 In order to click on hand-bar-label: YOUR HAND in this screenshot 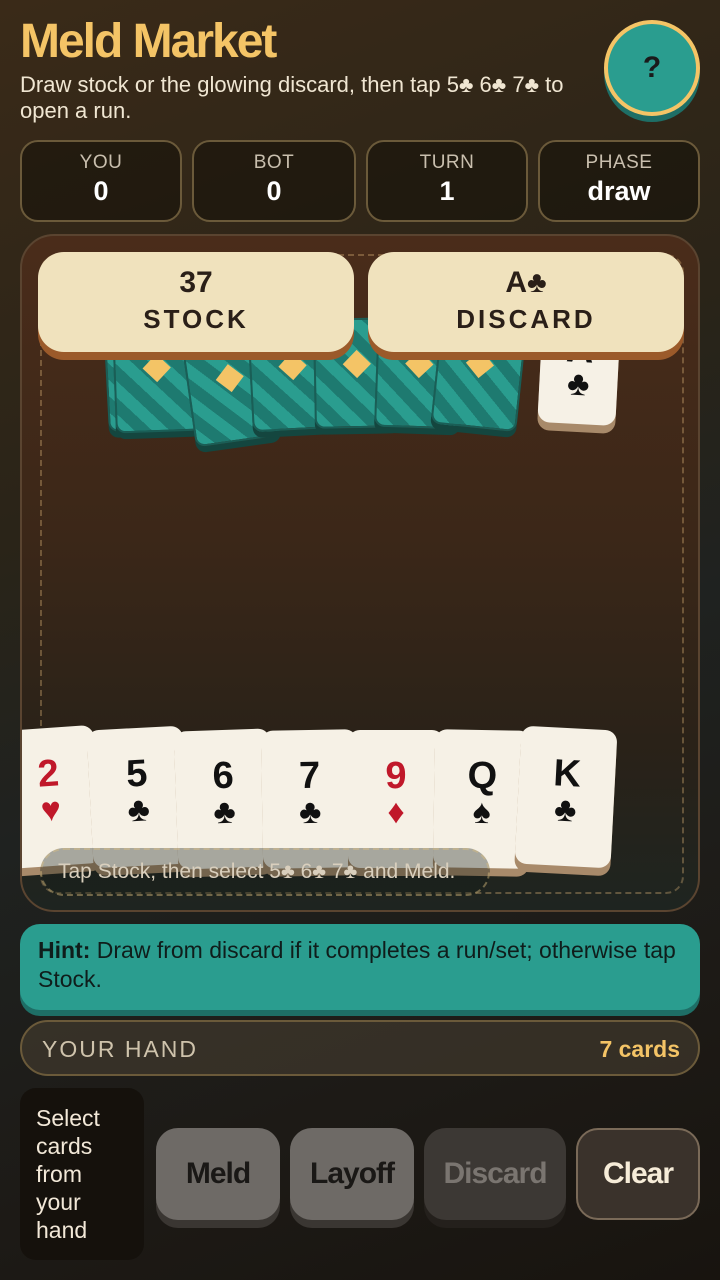, I will do `click(120, 1049)`.